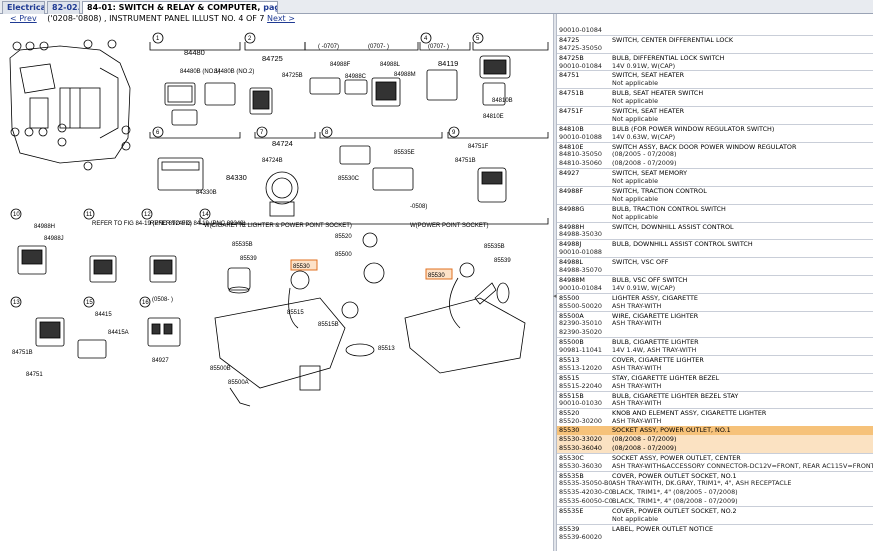 This screenshot has height=551, width=873. Describe the element at coordinates (715, 341) in the screenshot. I see `part-row: 85500B BULB, CIGARETTE LIGHTER` at that location.